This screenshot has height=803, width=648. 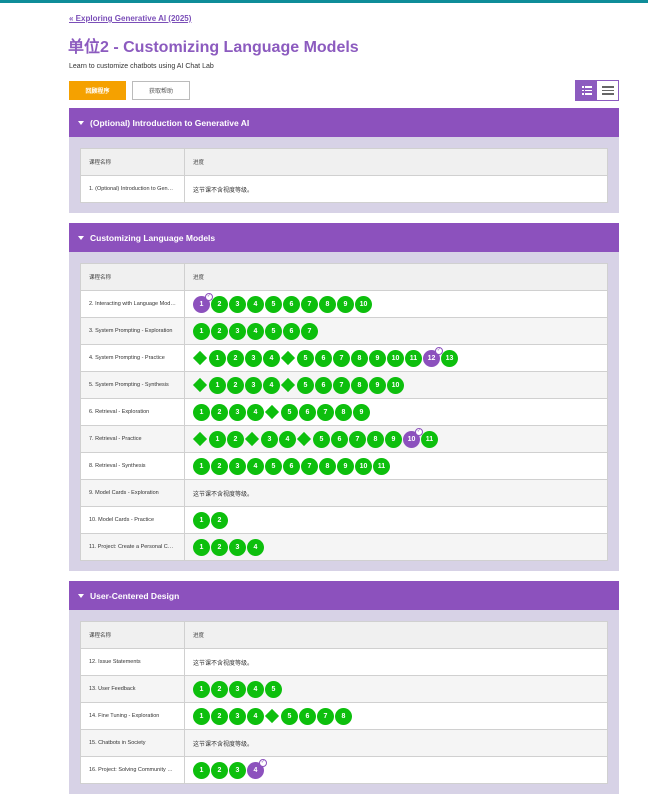 What do you see at coordinates (413, 437) in the screenshot?
I see `level-bubble: 10 ✓` at bounding box center [413, 437].